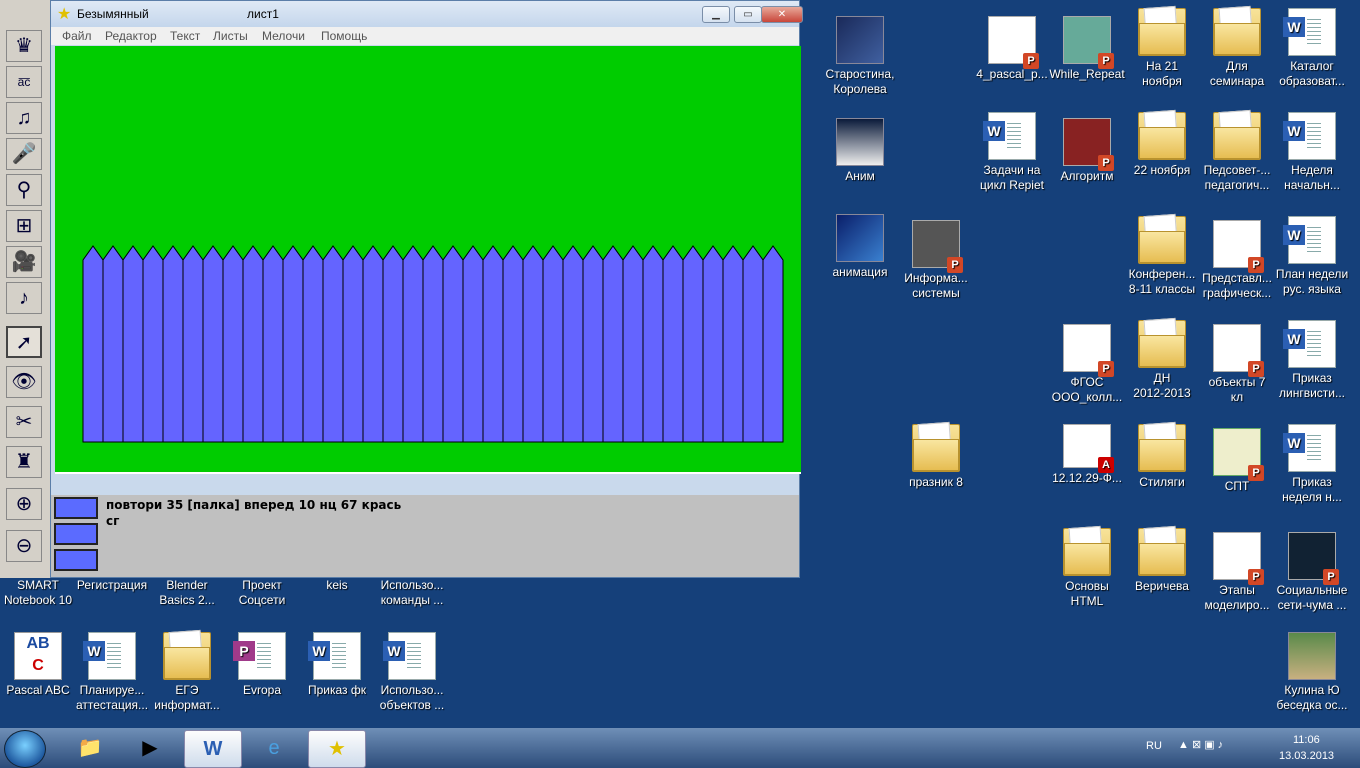 Image resolution: width=1360 pixels, height=768 pixels. I want to click on desktop-icon: AB C Pascal ABC, so click(38, 665).